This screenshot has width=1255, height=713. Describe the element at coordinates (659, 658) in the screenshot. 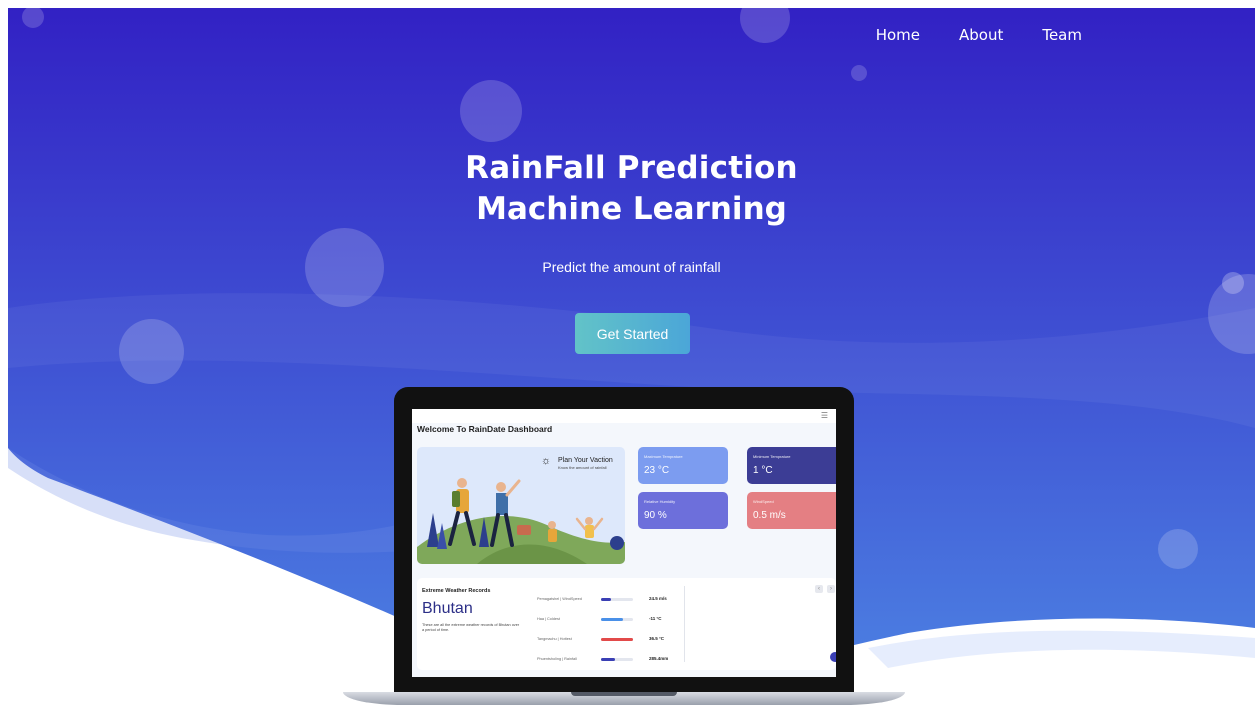

I see `record-value: 285.4mm` at that location.